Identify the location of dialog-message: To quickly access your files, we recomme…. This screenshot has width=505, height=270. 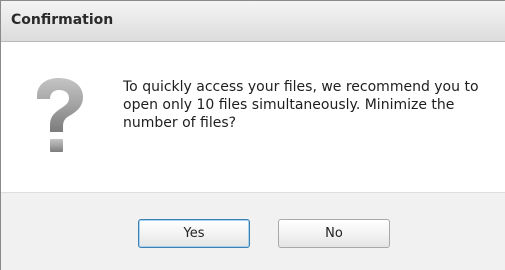
(301, 105).